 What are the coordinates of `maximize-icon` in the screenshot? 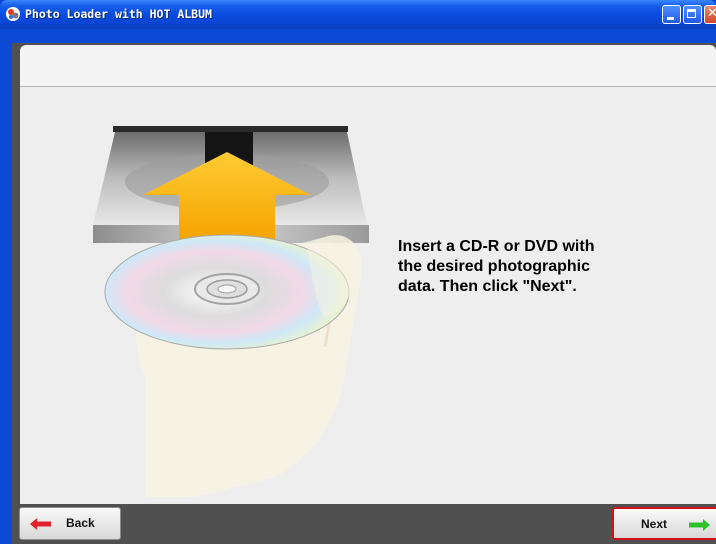 It's located at (692, 14).